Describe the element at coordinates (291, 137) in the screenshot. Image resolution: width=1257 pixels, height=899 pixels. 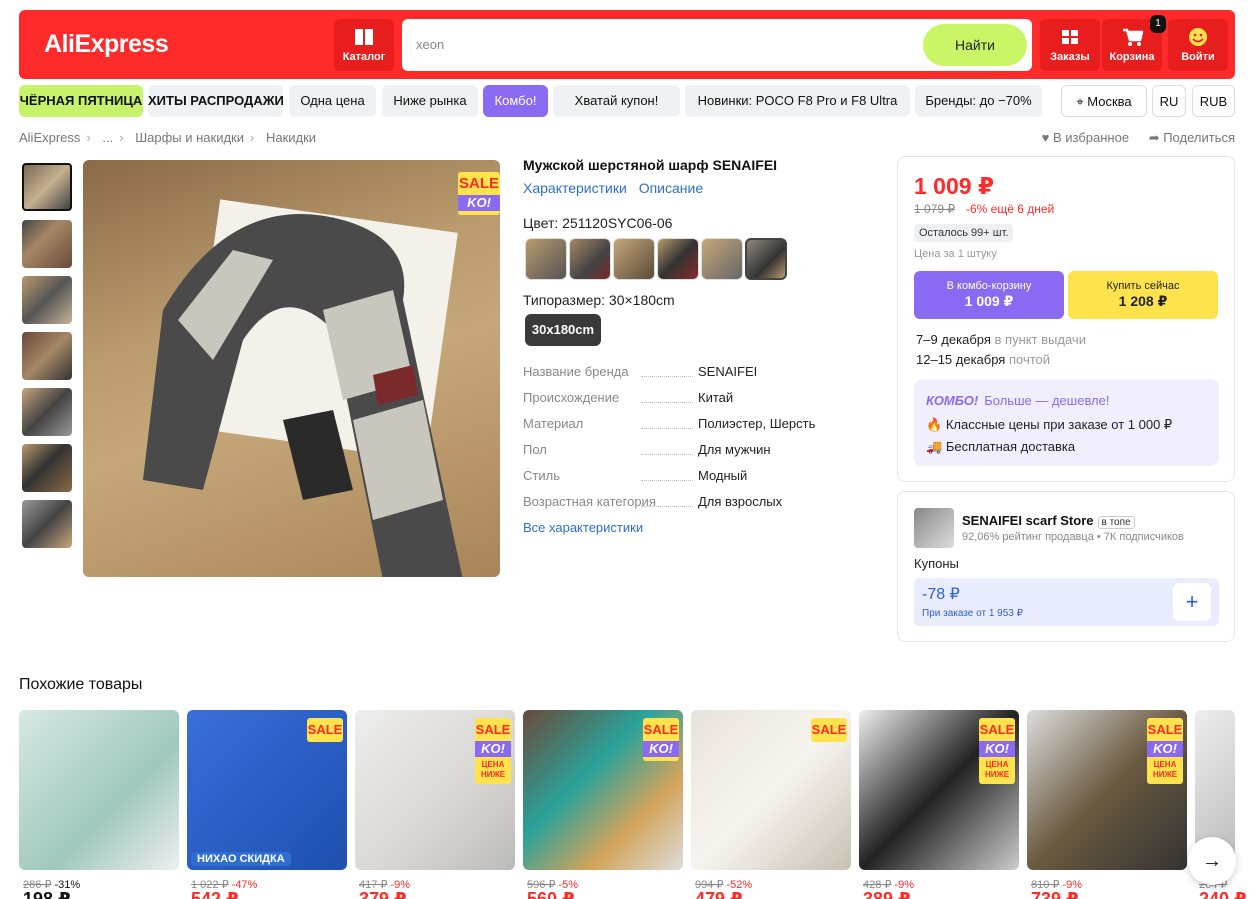
I see `breadcrumb-item: Накидки` at that location.